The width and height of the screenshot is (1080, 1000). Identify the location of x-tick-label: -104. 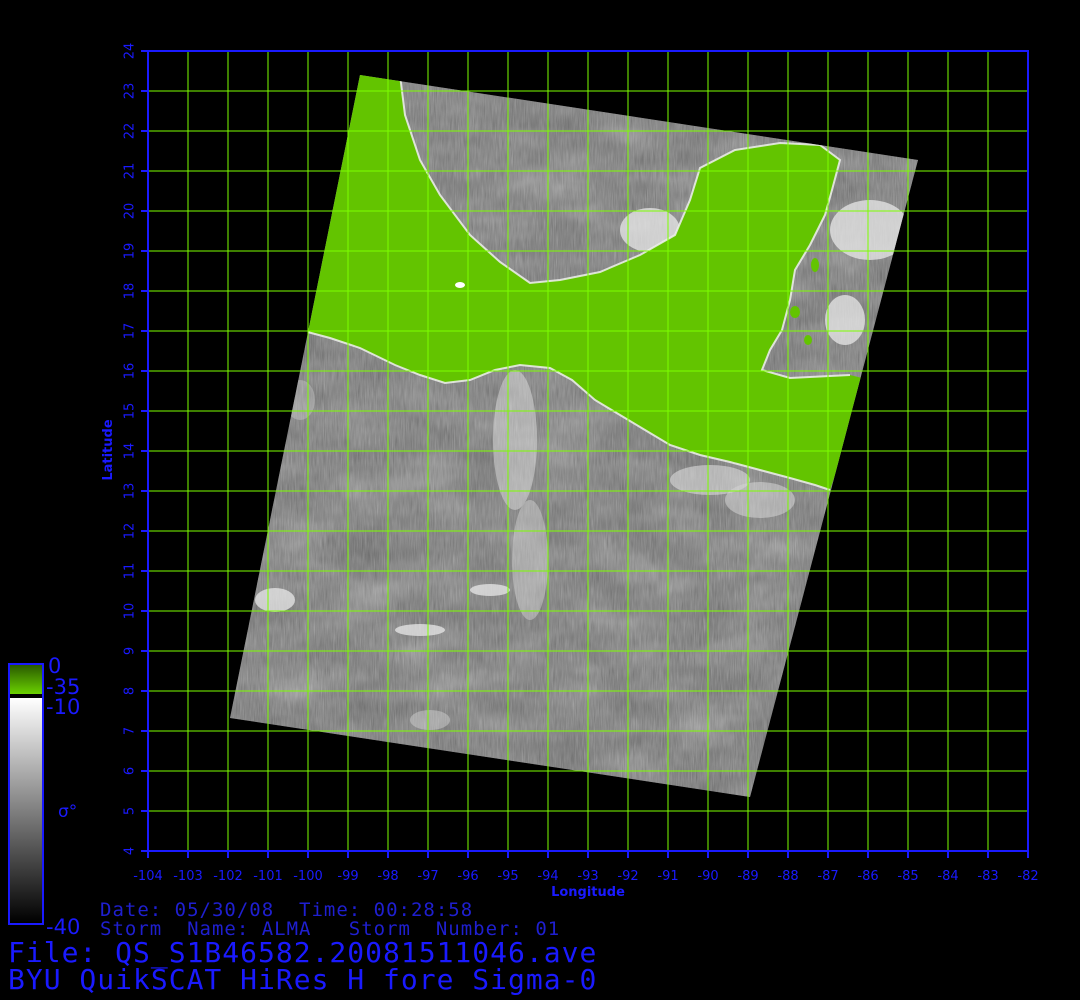
(148, 876).